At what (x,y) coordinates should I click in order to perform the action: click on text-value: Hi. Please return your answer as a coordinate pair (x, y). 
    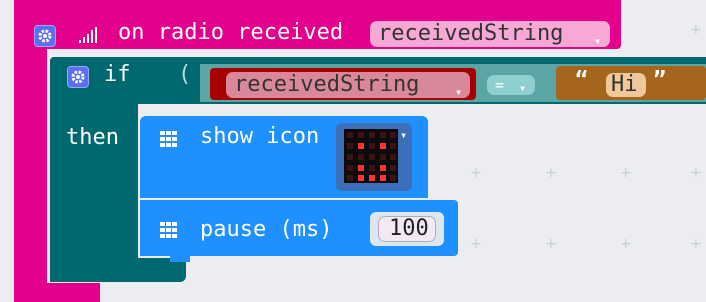
    Looking at the image, I should click on (626, 85).